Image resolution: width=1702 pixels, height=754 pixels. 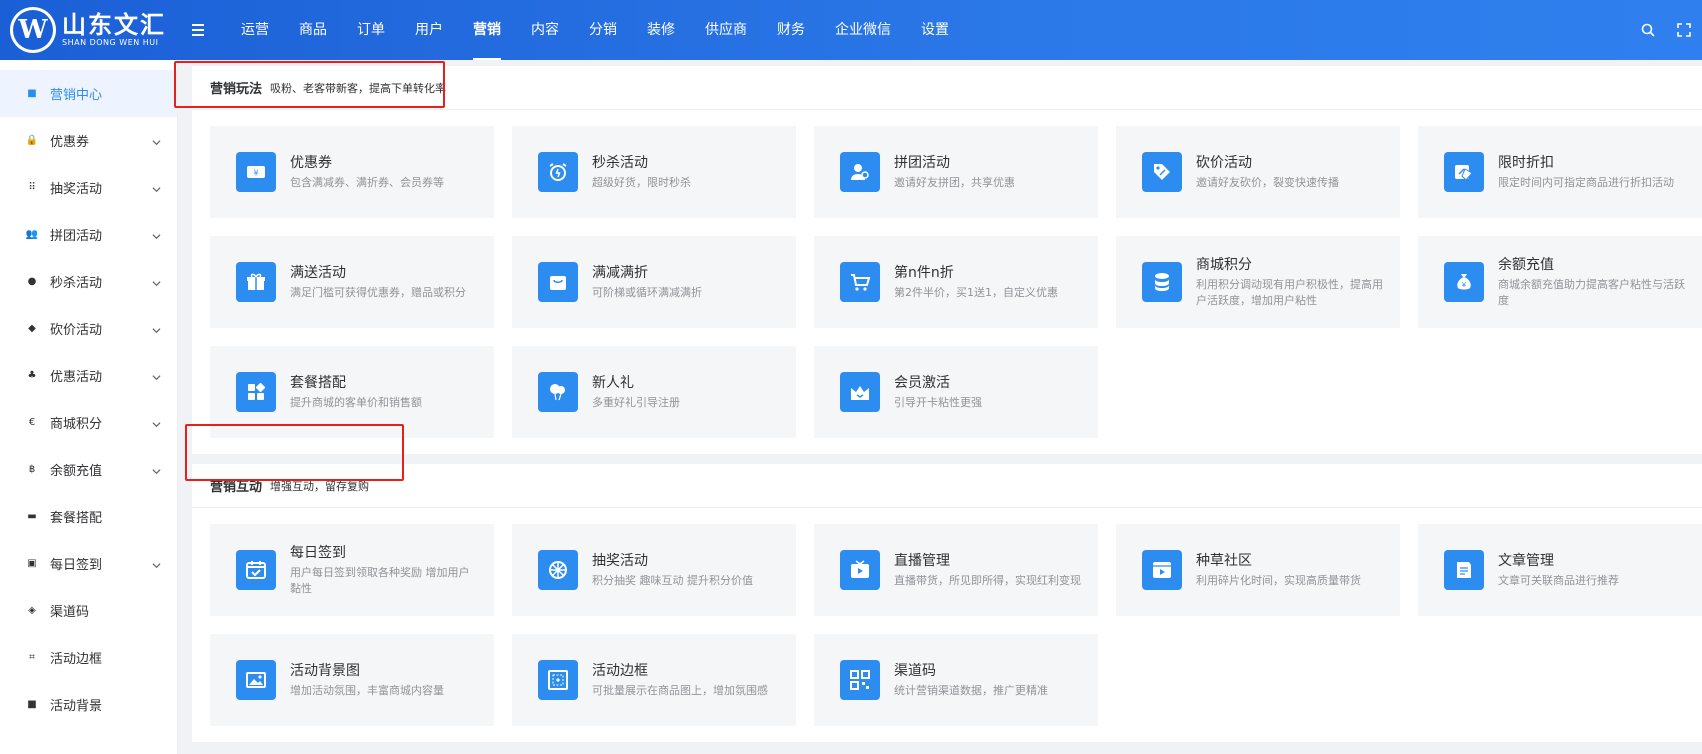 I want to click on sidebar-item-label: 活动背景, so click(x=76, y=706).